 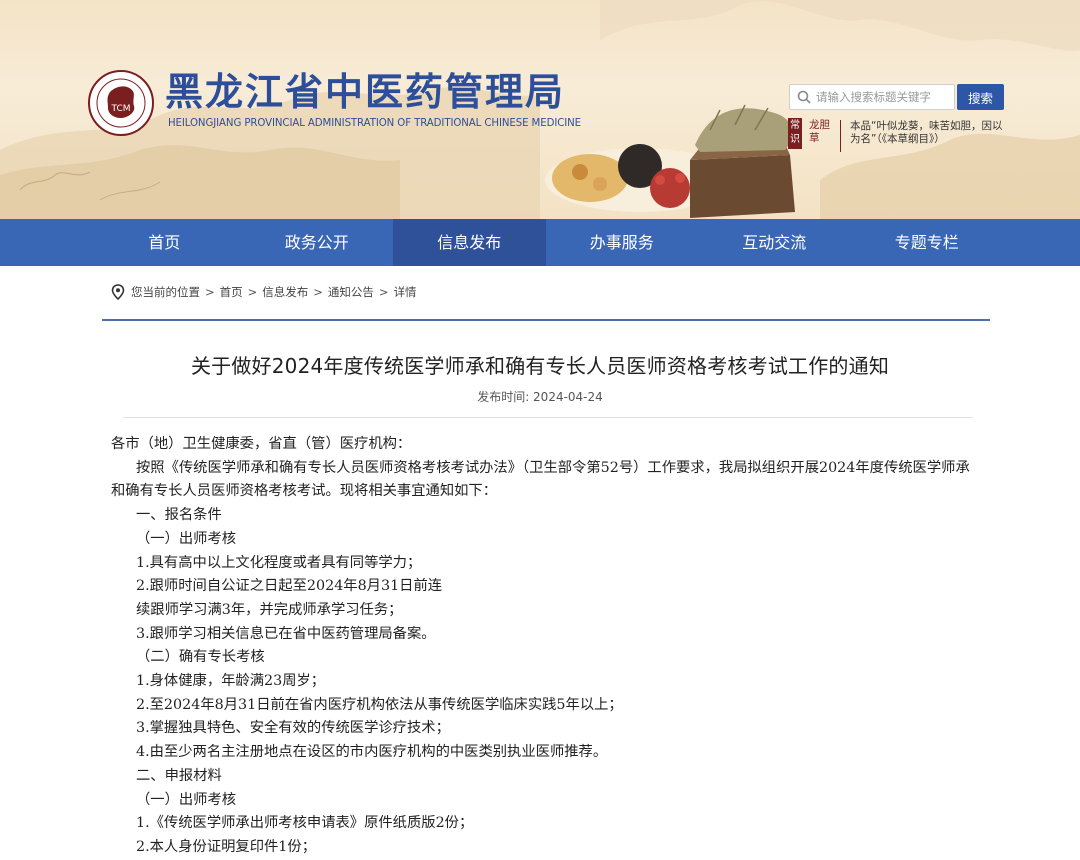 I want to click on article-paragraph: 2.本人身份证明复印件1份；, so click(x=226, y=846).